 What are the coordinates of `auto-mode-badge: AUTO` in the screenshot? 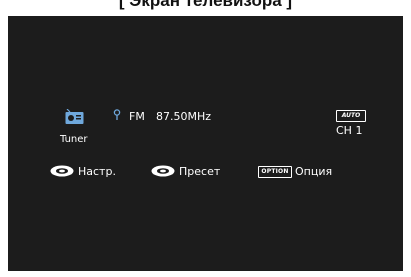 It's located at (351, 116).